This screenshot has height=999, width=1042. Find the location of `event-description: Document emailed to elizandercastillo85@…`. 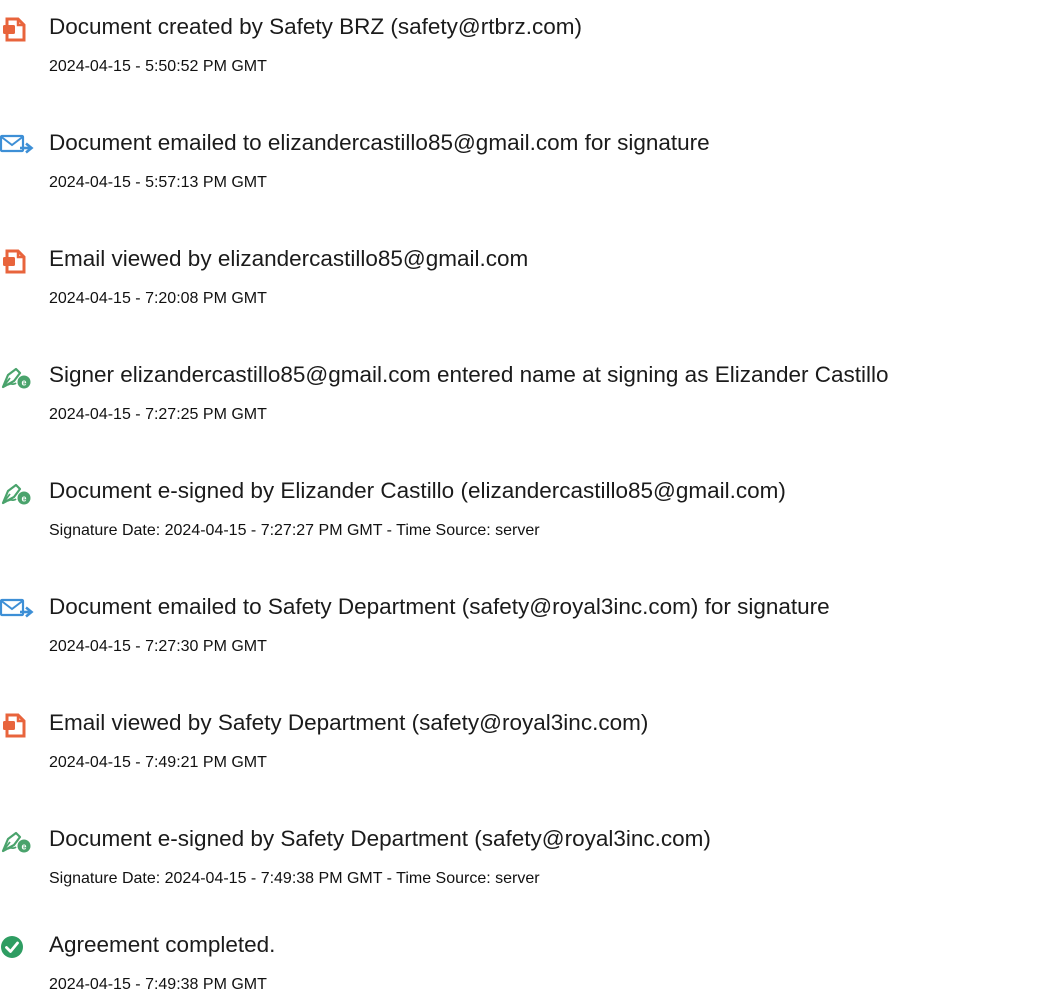

event-description: Document emailed to elizandercastillo85@… is located at coordinates (379, 142).